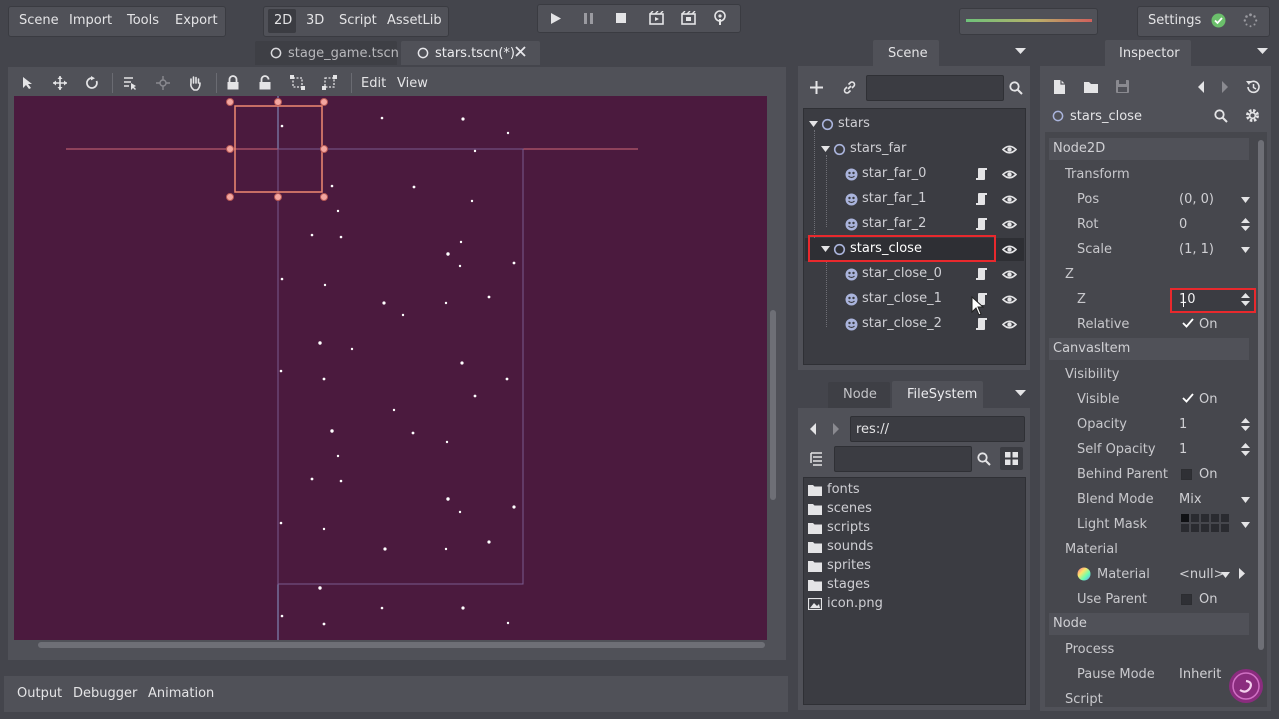 The image size is (1279, 719). Describe the element at coordinates (816, 87) in the screenshot. I see `add-node-icon` at that location.